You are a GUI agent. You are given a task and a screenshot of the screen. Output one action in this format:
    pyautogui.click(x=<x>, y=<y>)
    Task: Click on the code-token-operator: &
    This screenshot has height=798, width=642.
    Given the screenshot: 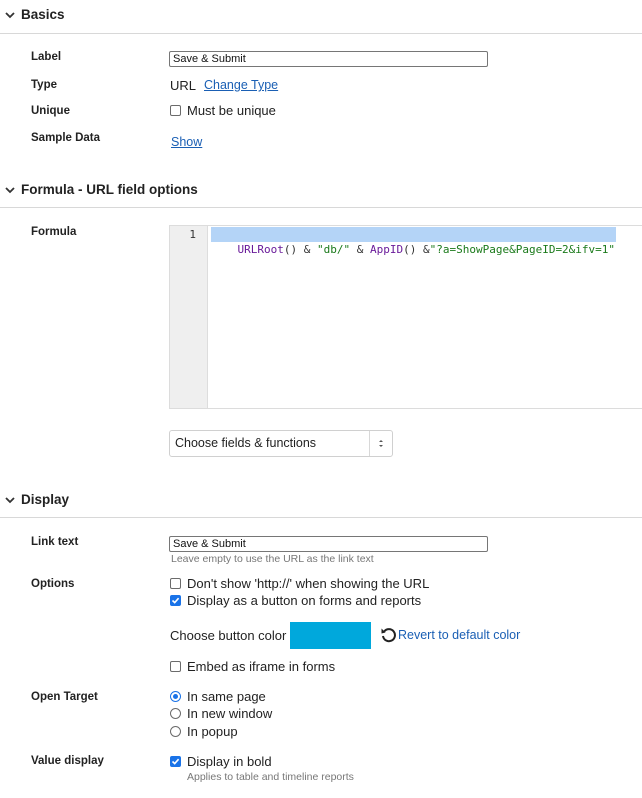 What is the action you would take?
    pyautogui.click(x=360, y=249)
    